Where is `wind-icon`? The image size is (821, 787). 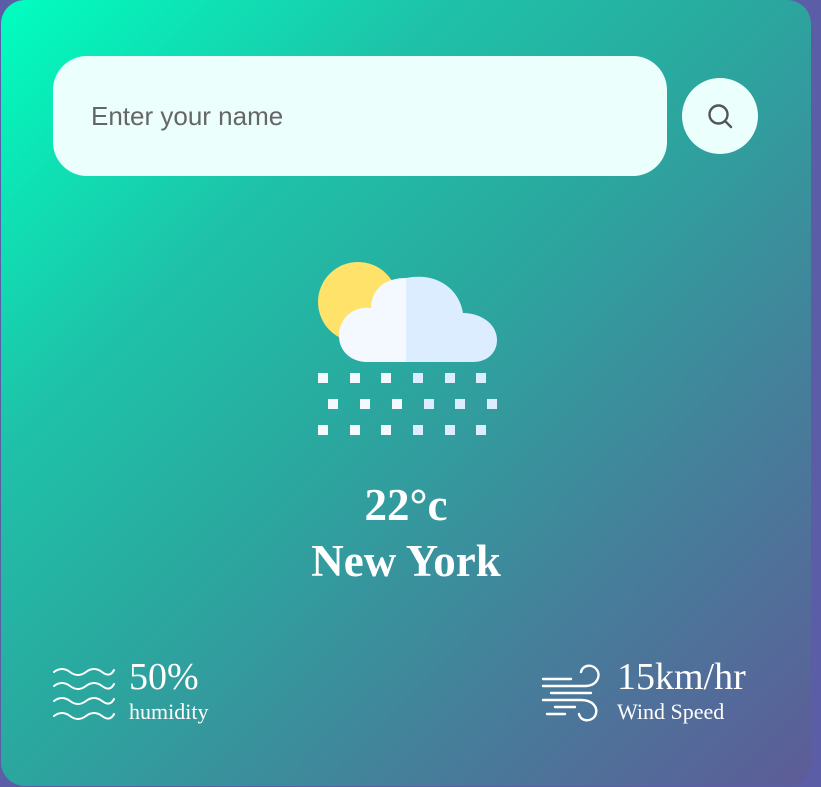
wind-icon is located at coordinates (570, 693).